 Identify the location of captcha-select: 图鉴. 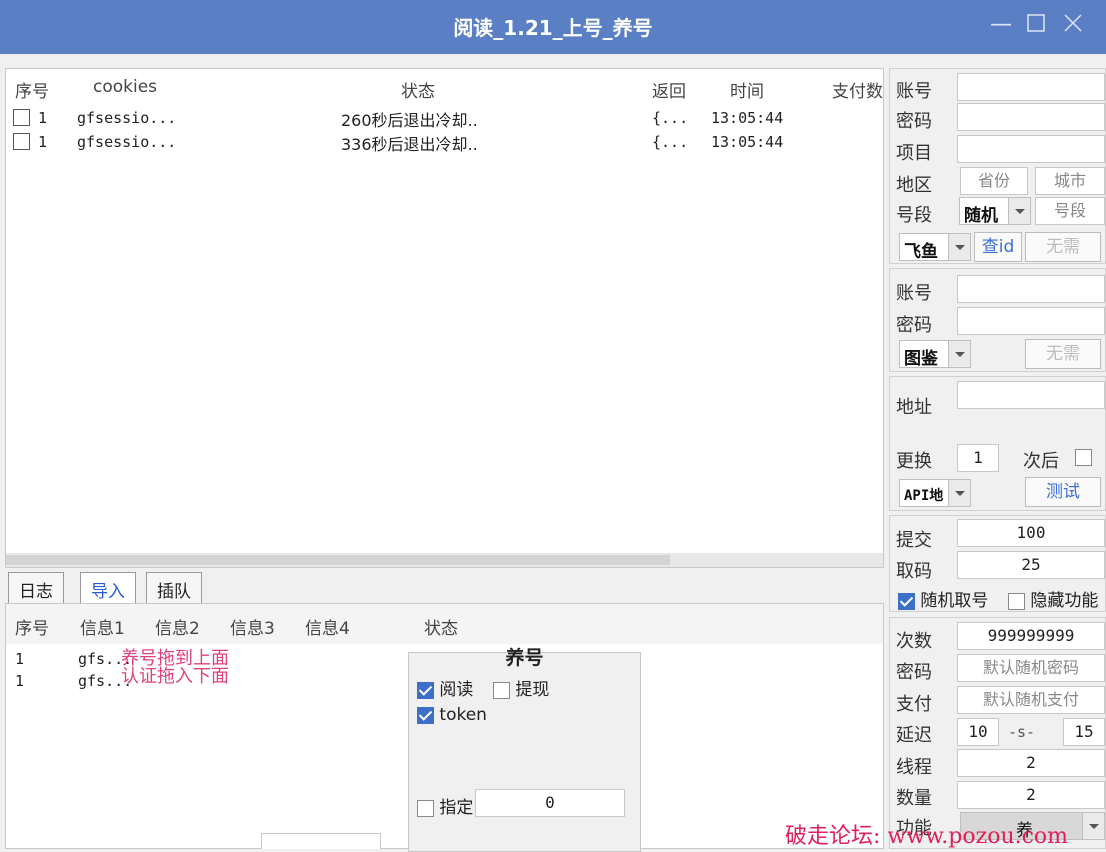
(935, 354).